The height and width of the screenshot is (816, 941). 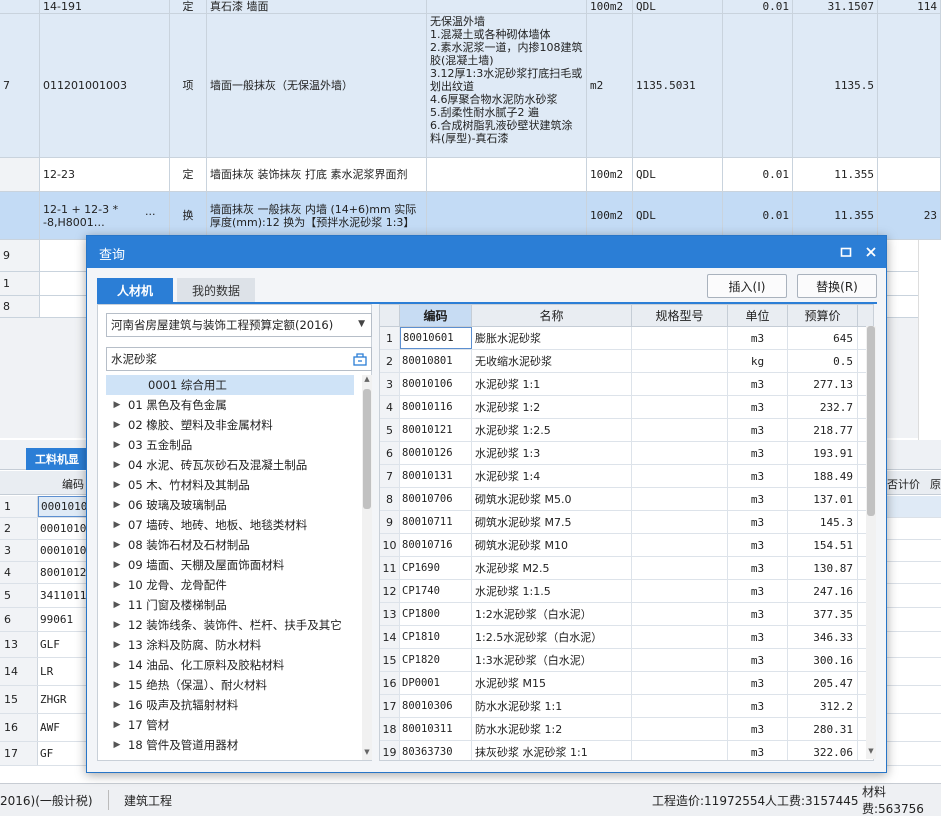 I want to click on header-price: 预算价, so click(x=823, y=316).